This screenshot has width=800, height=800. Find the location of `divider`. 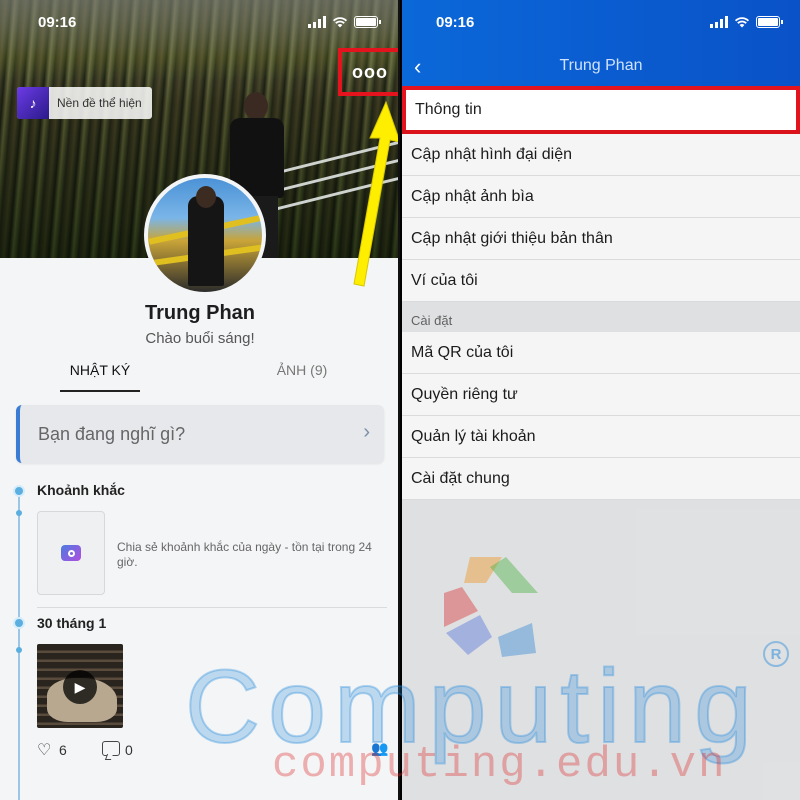

divider is located at coordinates (212, 607).